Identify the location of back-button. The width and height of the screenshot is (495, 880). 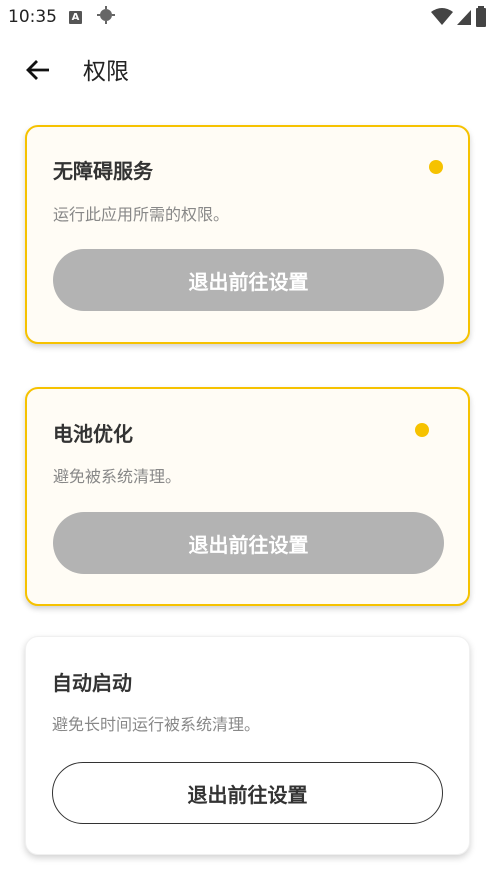
(38, 72).